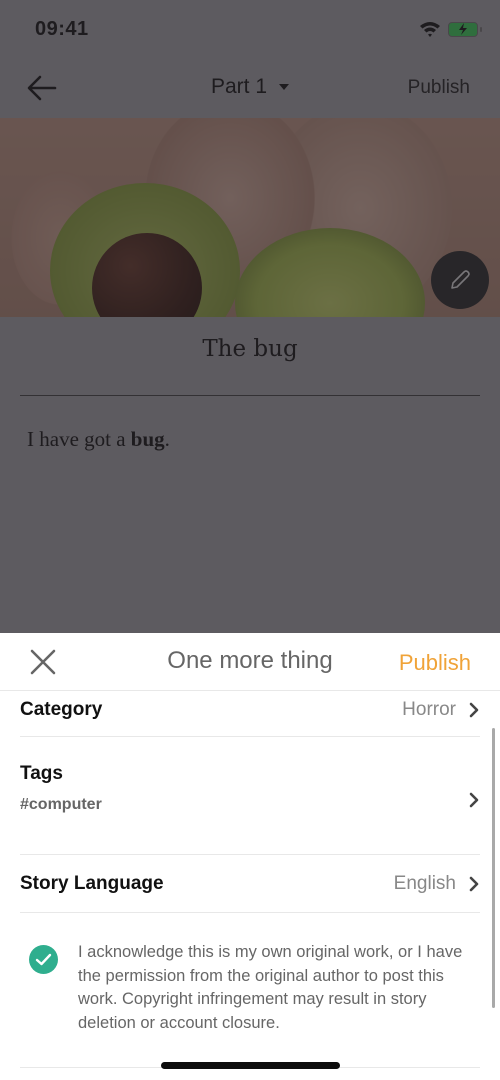 This screenshot has width=500, height=1080. I want to click on sheet-publish-button: Publish, so click(435, 663).